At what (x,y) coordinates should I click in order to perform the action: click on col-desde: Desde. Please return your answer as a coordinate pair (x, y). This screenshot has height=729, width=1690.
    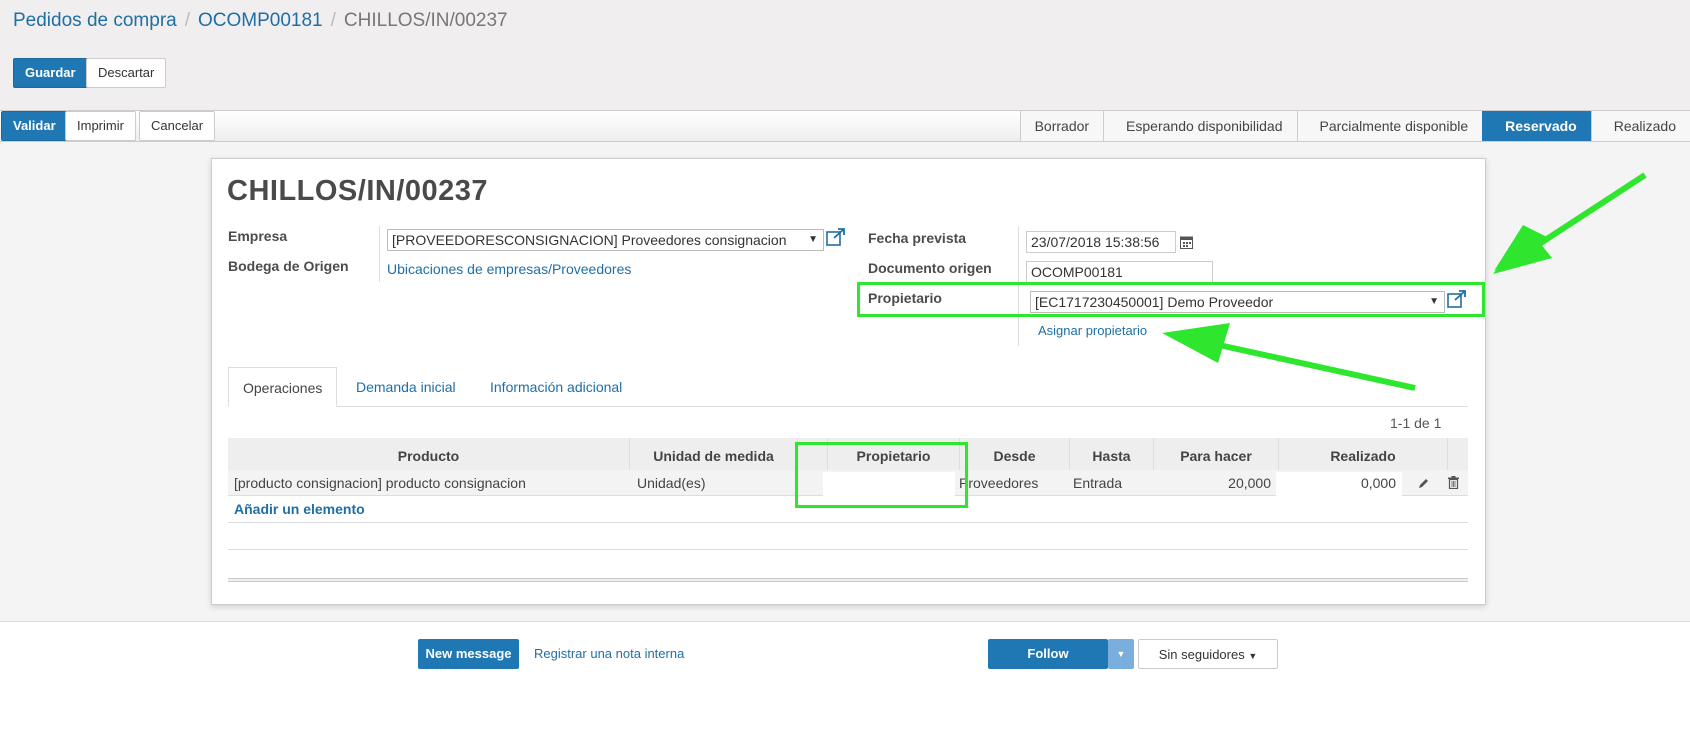
    Looking at the image, I should click on (1015, 454).